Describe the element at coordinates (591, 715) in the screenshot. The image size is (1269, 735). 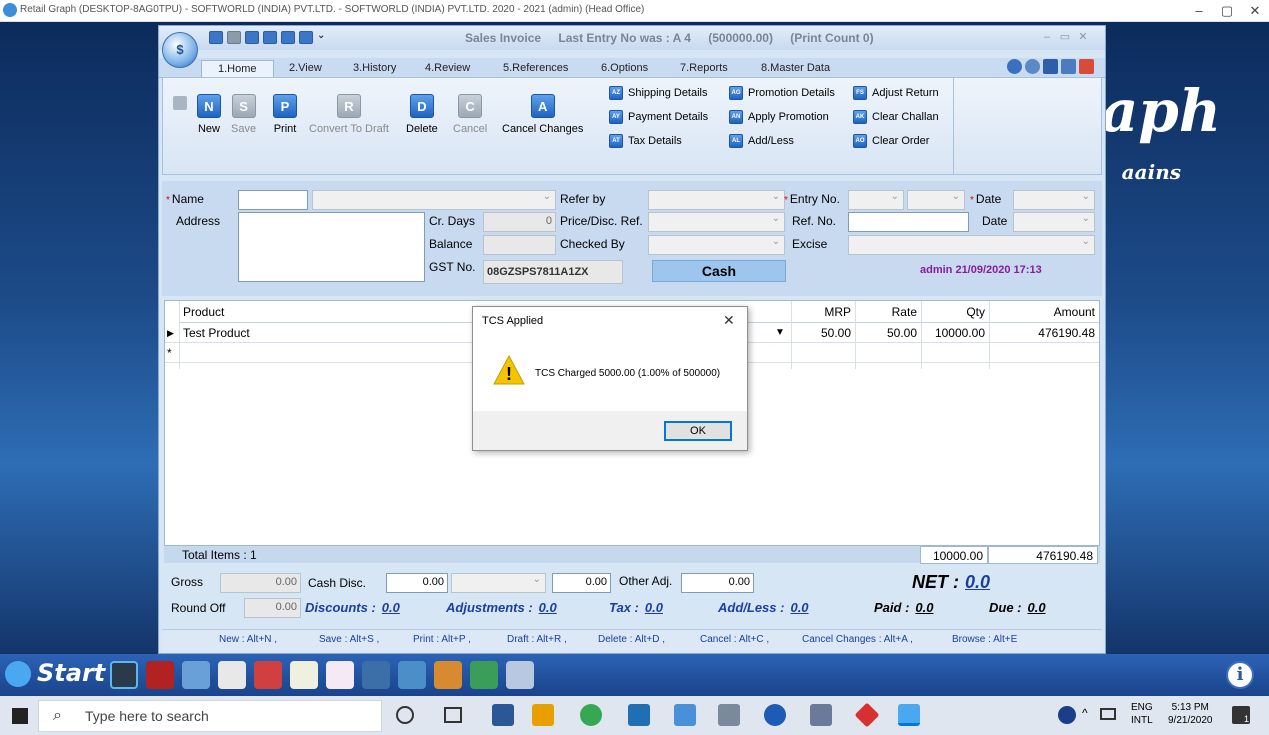
I see `taskbar-chrome-icon` at that location.